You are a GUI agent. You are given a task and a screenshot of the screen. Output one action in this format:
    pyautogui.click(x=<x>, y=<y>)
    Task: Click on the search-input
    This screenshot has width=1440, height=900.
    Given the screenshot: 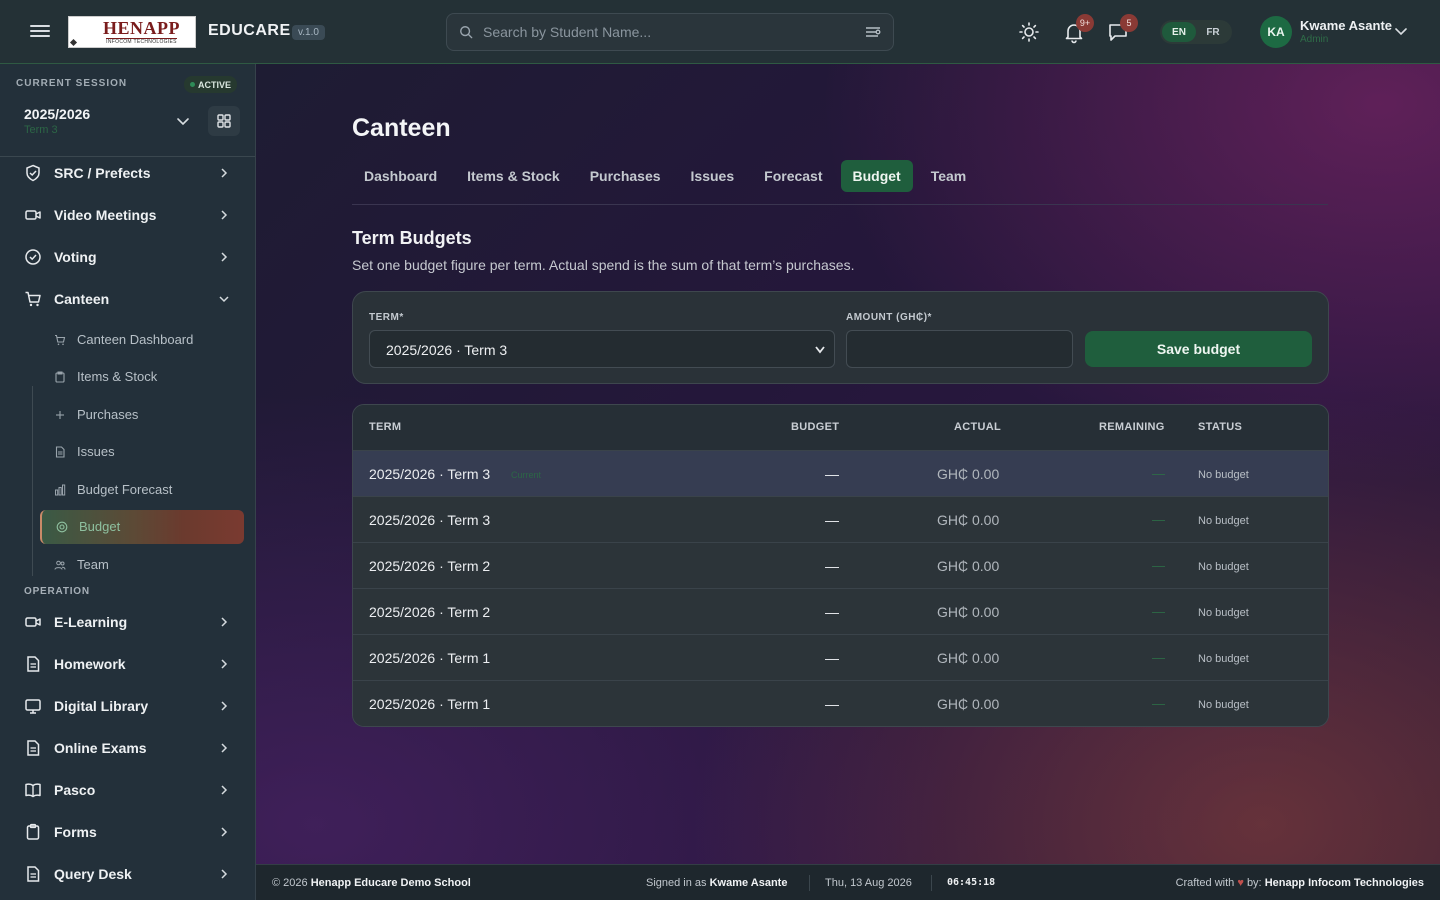 What is the action you would take?
    pyautogui.click(x=673, y=32)
    